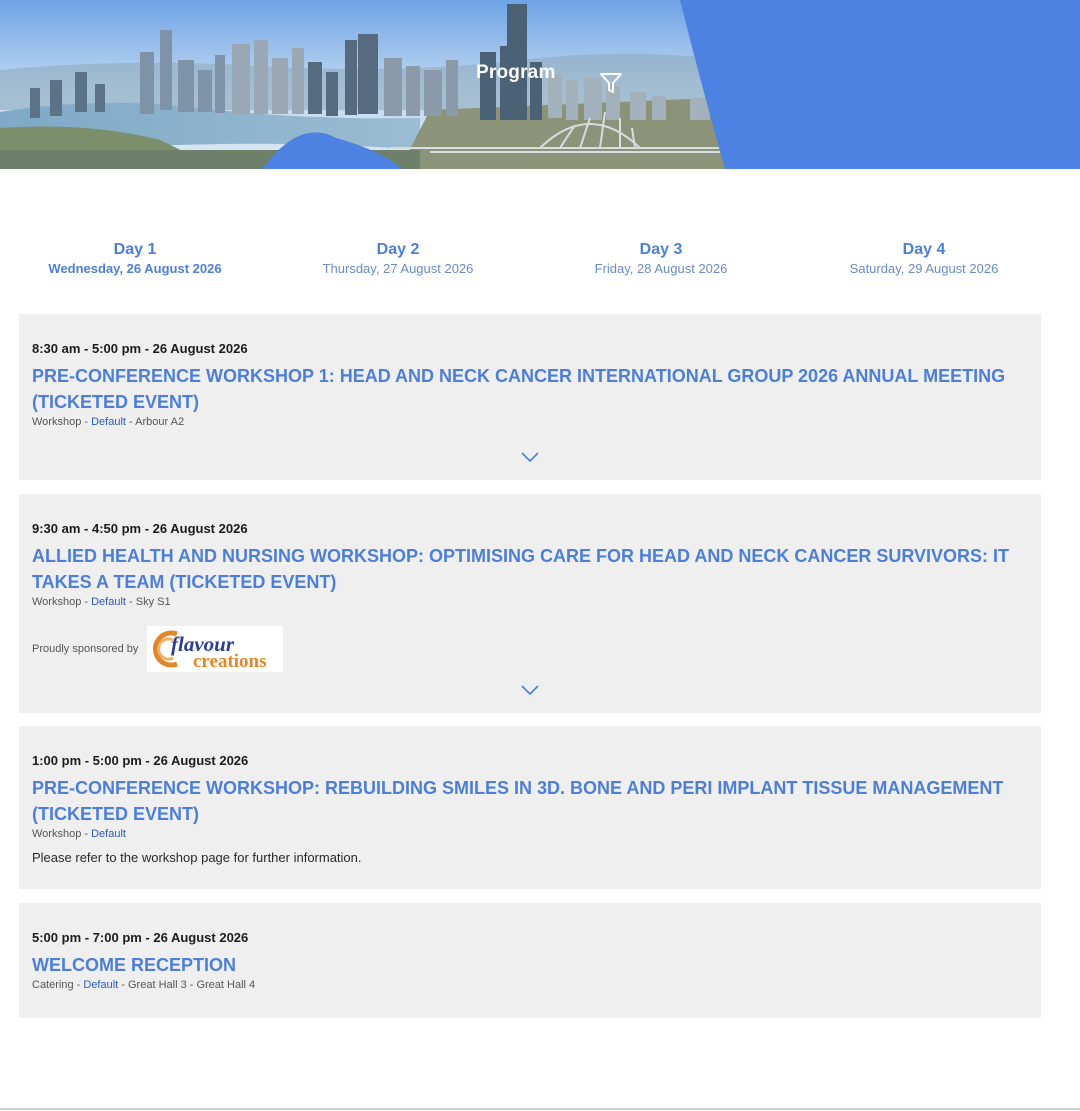 The height and width of the screenshot is (1111, 1080). I want to click on session-time: 9:30 am - 4:50 pm - 26 August 2026, so click(140, 528).